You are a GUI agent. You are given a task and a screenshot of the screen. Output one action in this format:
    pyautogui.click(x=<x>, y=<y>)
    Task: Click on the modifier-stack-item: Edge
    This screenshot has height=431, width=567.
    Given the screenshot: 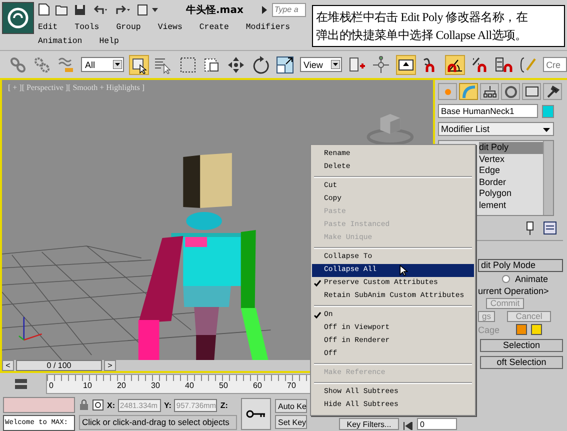 What is the action you would take?
    pyautogui.click(x=511, y=170)
    